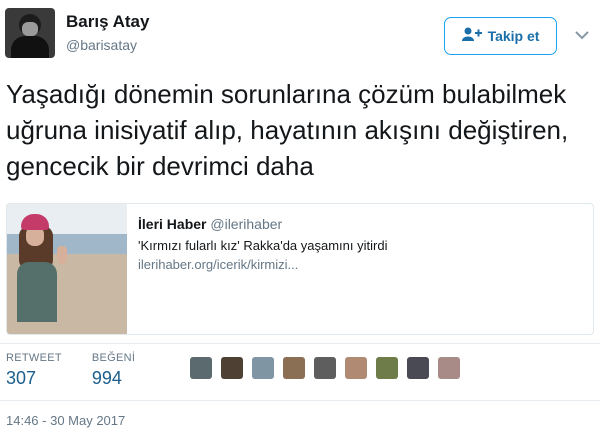  I want to click on tweet-stats: RETWEET 307 BEĞENİ 994, so click(70, 370).